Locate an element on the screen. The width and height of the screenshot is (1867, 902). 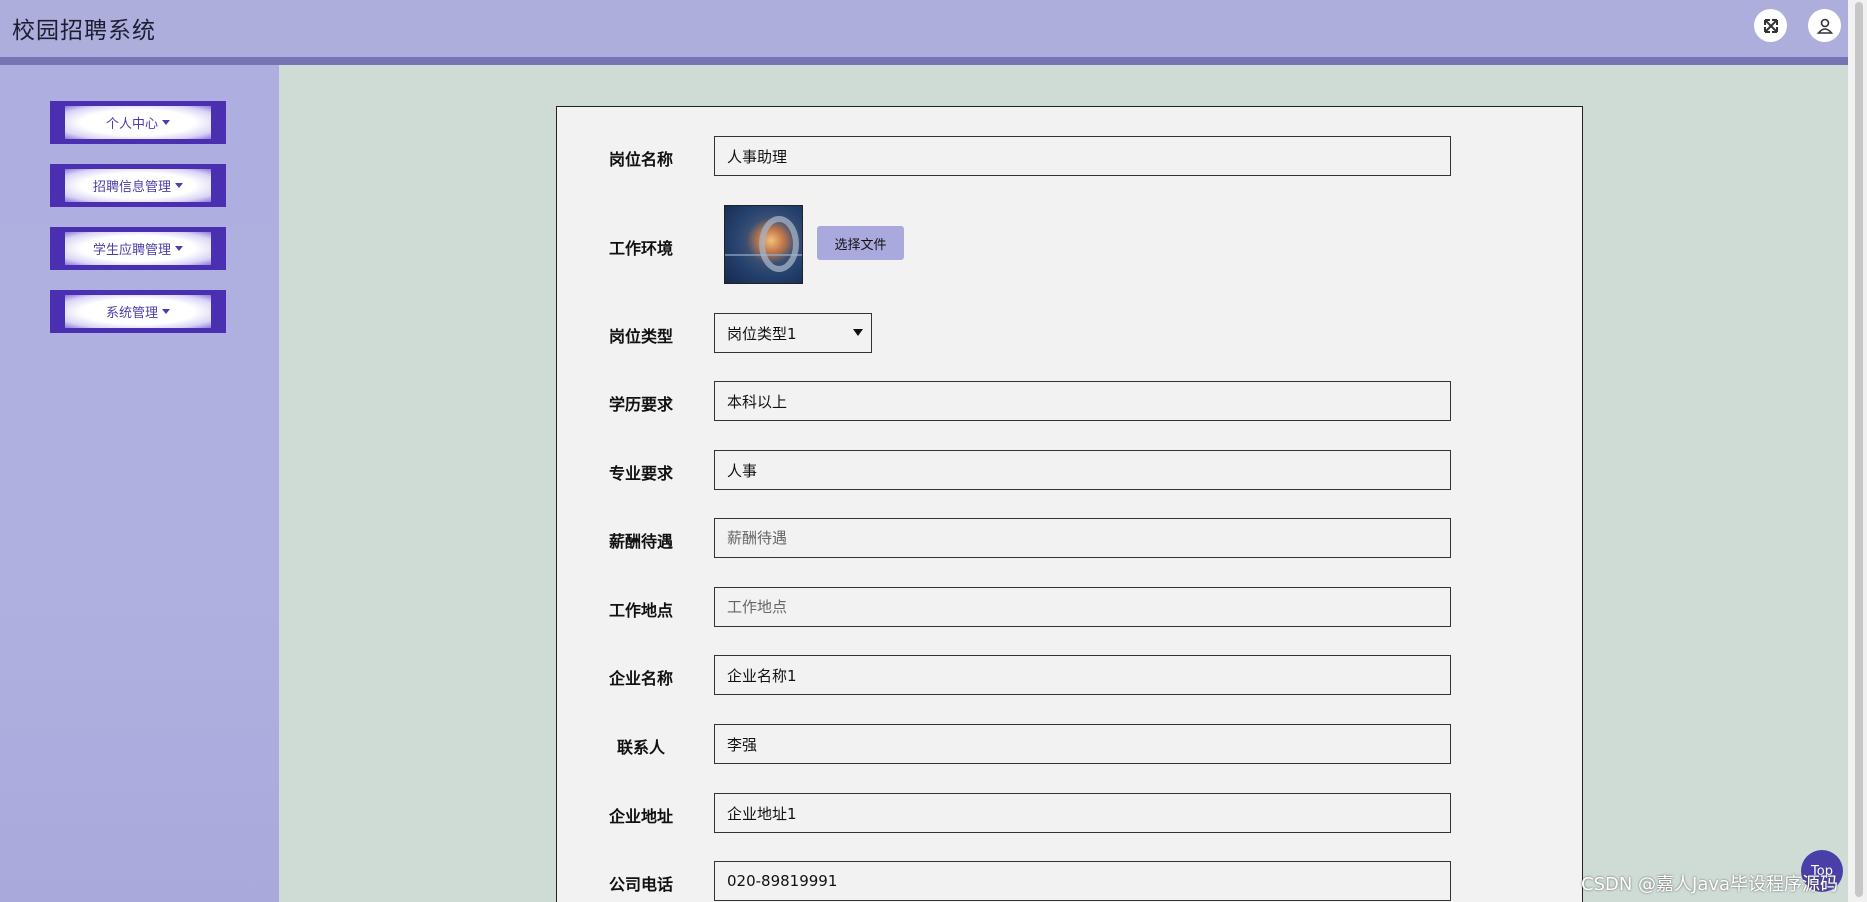
company-address-label: 企业地址 is located at coordinates (641, 816).